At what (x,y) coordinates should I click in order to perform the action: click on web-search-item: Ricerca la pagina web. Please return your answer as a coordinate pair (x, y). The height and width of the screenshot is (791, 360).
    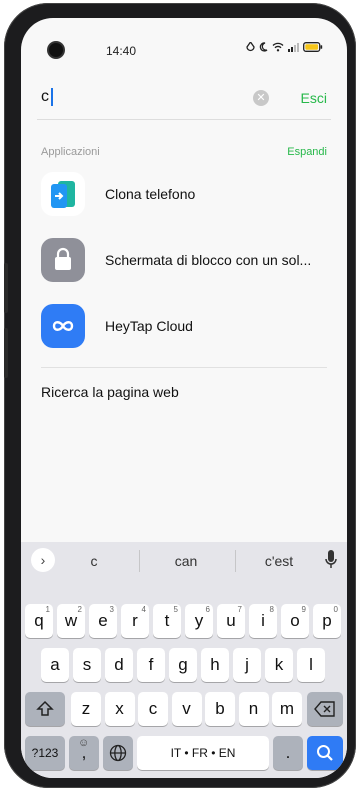
    Looking at the image, I should click on (110, 392).